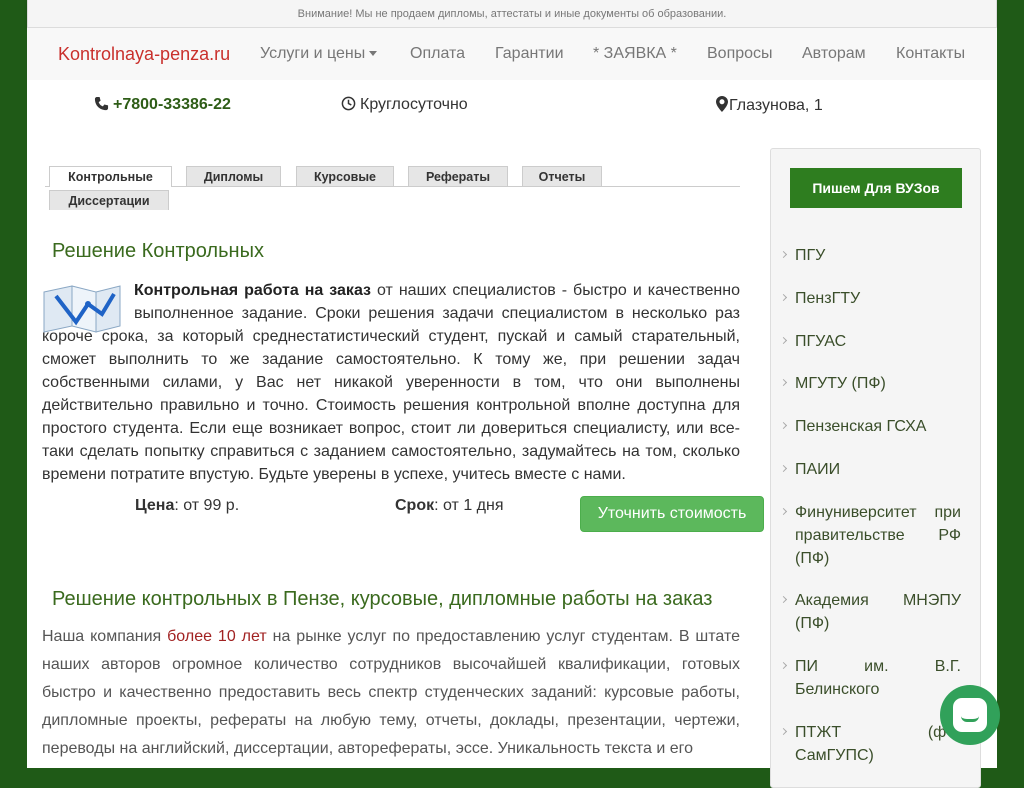 This screenshot has height=788, width=1024. What do you see at coordinates (449, 505) in the screenshot?
I see `term-info: Срок: от 1 дня` at bounding box center [449, 505].